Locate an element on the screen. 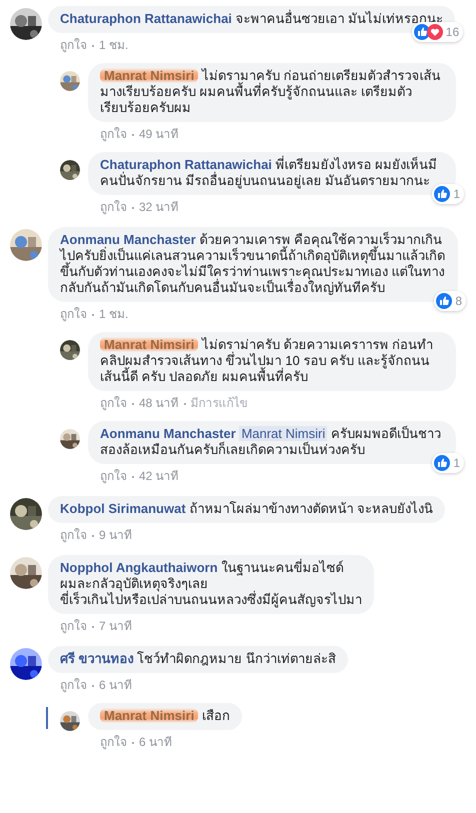  author-link: Nopphol Angkauthaiworn is located at coordinates (139, 567).